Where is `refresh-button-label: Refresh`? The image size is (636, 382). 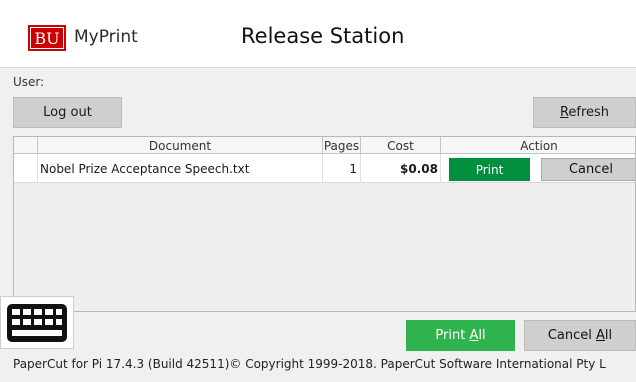 refresh-button-label: Refresh is located at coordinates (584, 112).